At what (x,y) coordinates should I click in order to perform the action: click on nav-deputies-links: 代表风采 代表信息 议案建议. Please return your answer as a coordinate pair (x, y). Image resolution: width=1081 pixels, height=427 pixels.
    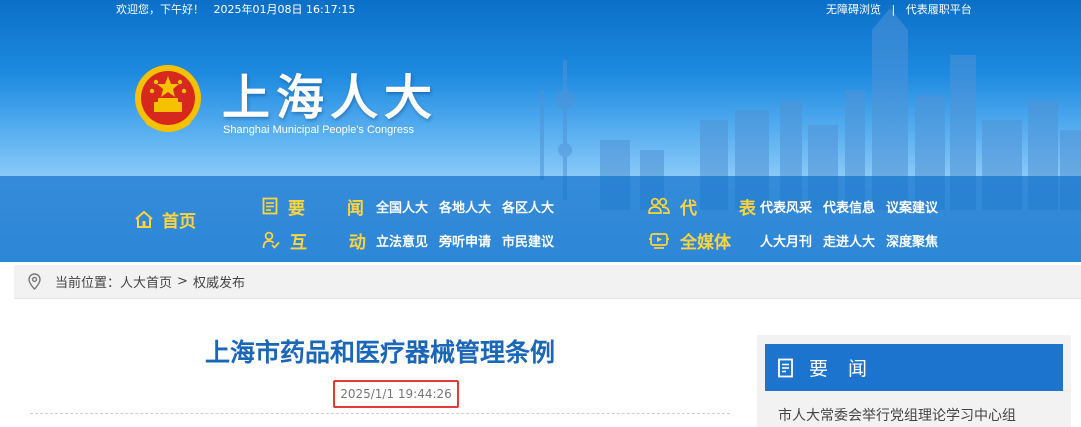
    Looking at the image, I should click on (854, 206).